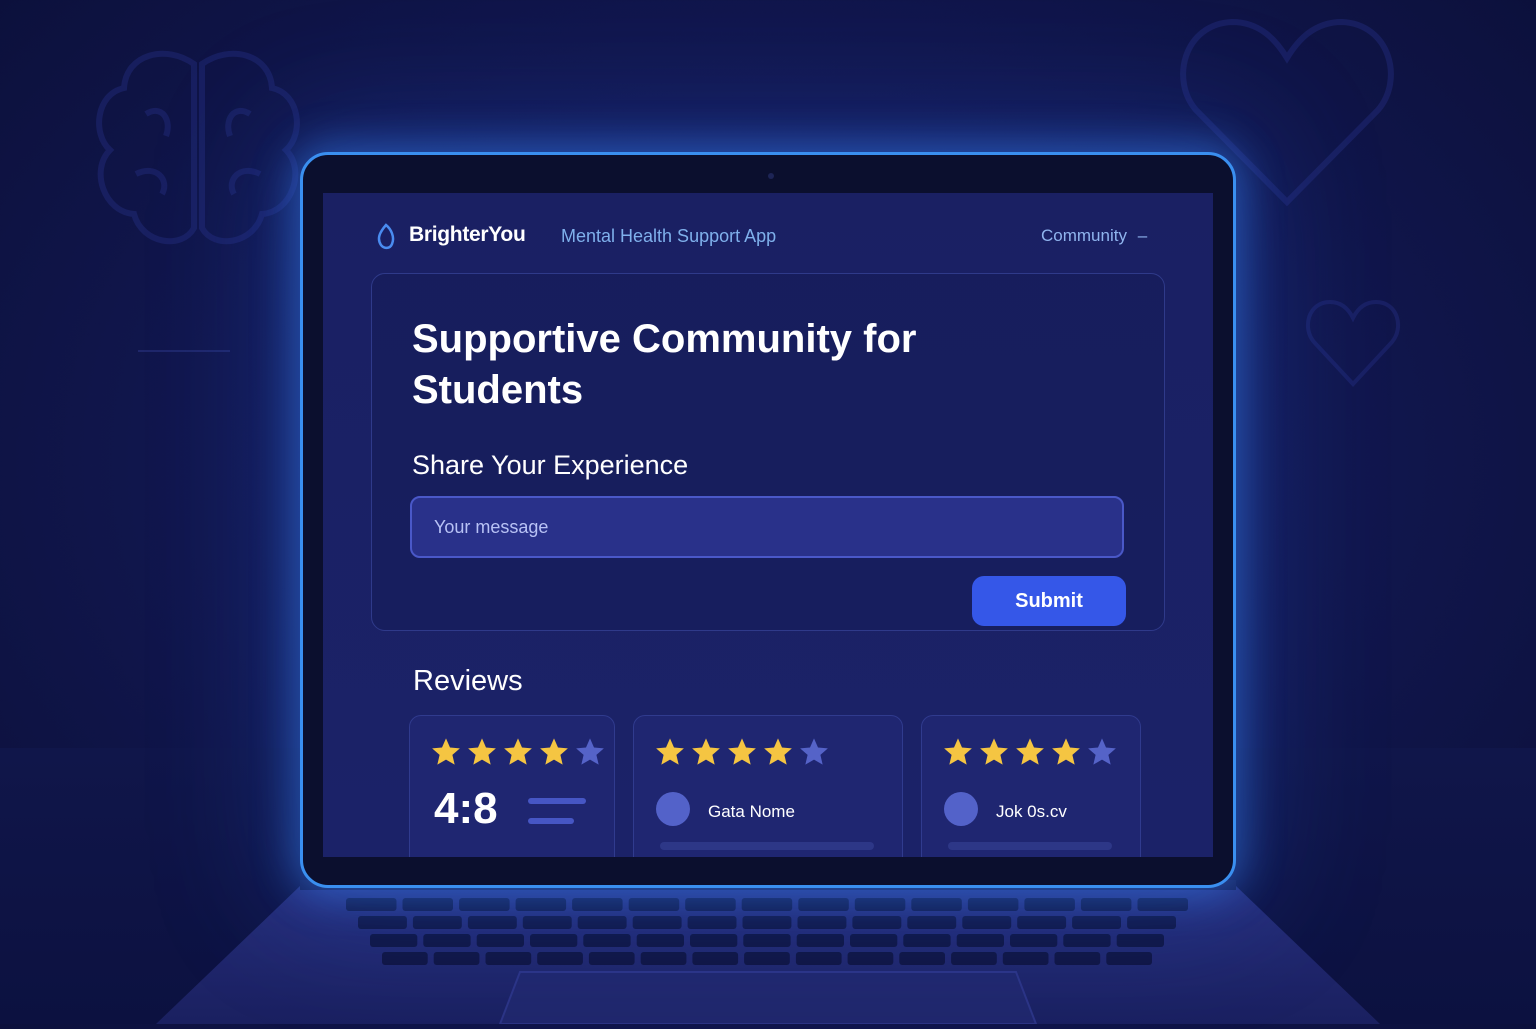 The image size is (1536, 1029). What do you see at coordinates (1031, 811) in the screenshot?
I see `reviewer-name: Jok 0s.cv` at bounding box center [1031, 811].